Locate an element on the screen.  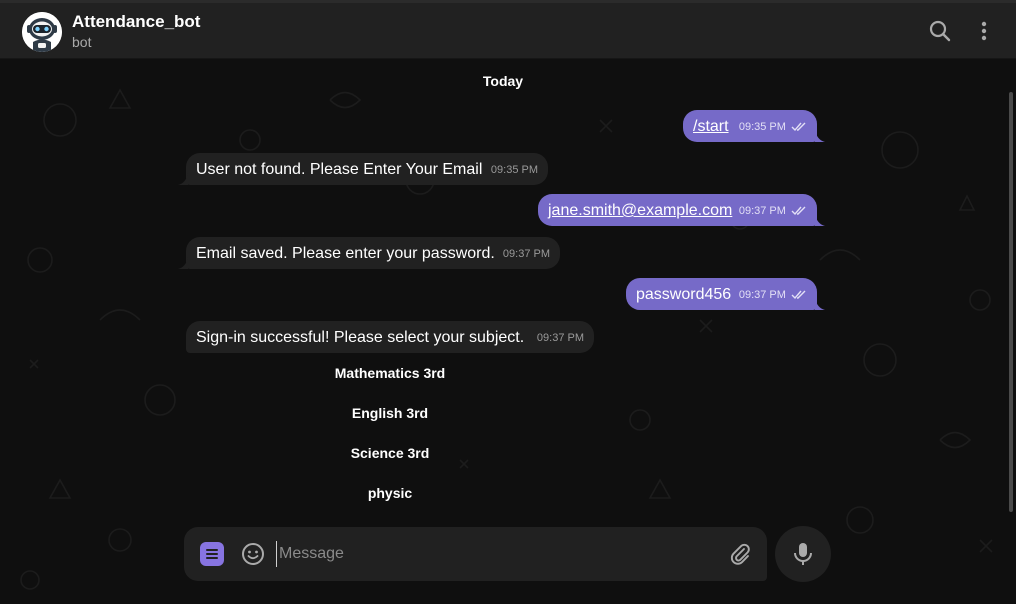
message-outgoing: password456 09:37 PM is located at coordinates (725, 294).